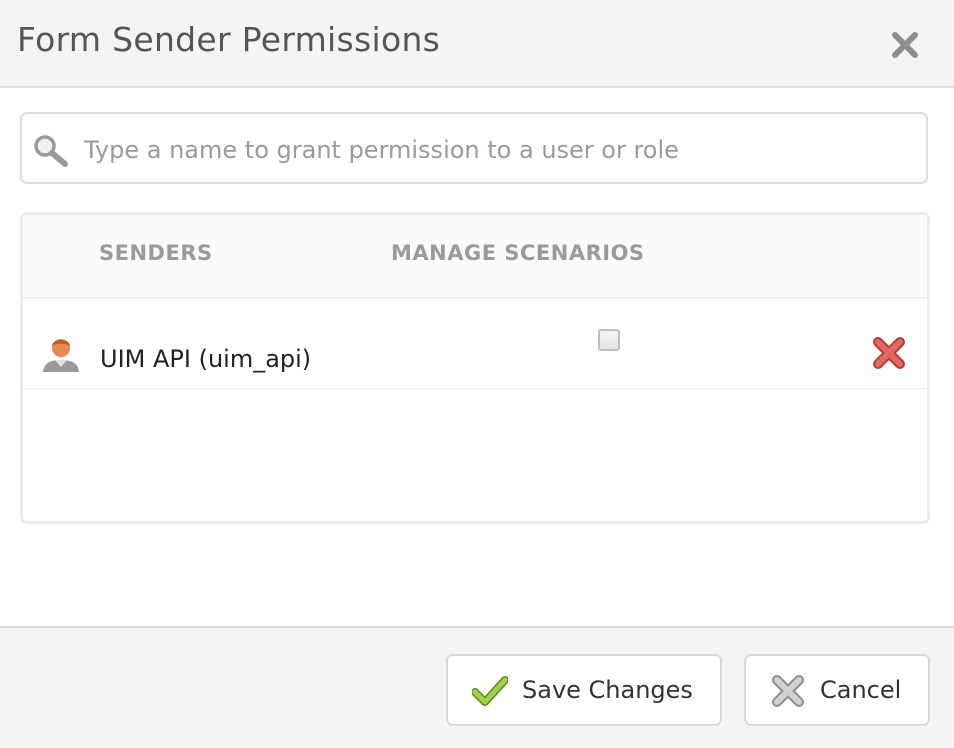  I want to click on search-box, so click(474, 148).